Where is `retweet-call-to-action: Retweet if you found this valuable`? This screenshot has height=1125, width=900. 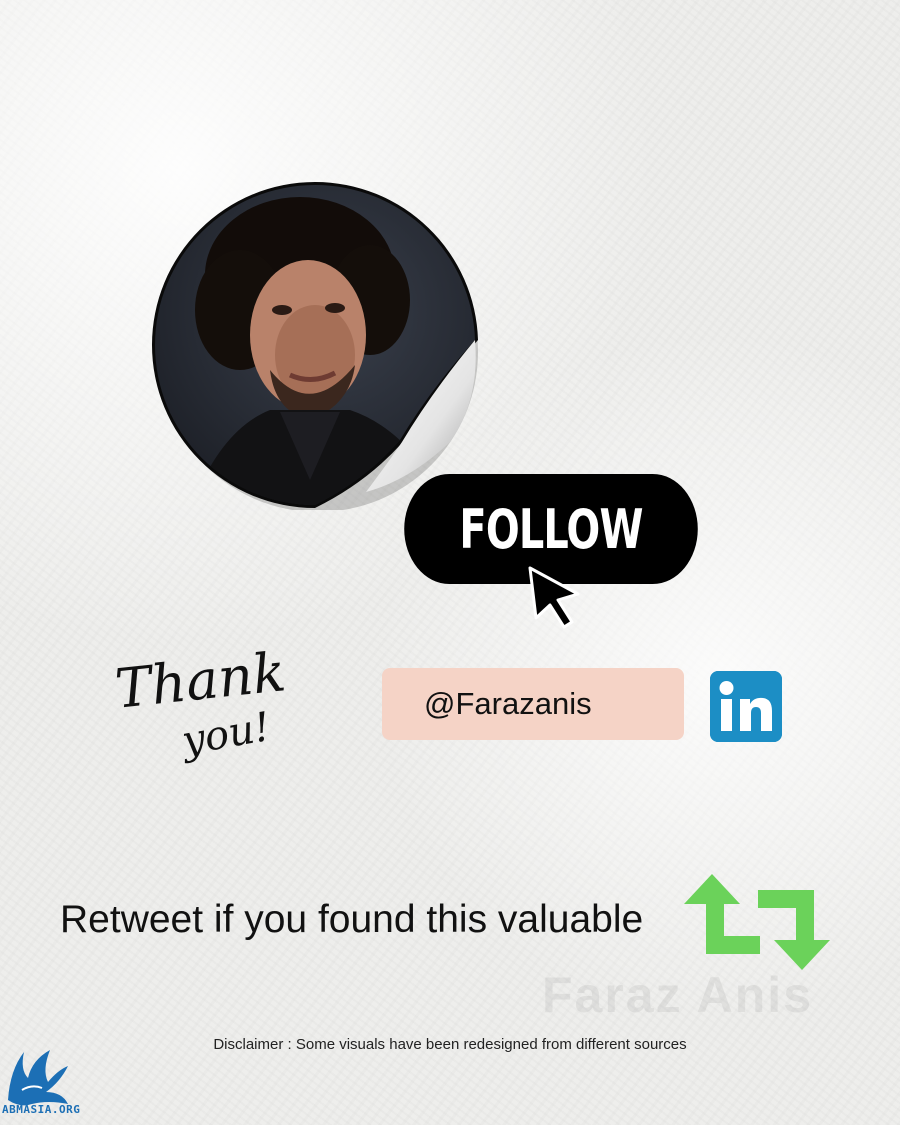 retweet-call-to-action: Retweet if you found this valuable is located at coordinates (352, 919).